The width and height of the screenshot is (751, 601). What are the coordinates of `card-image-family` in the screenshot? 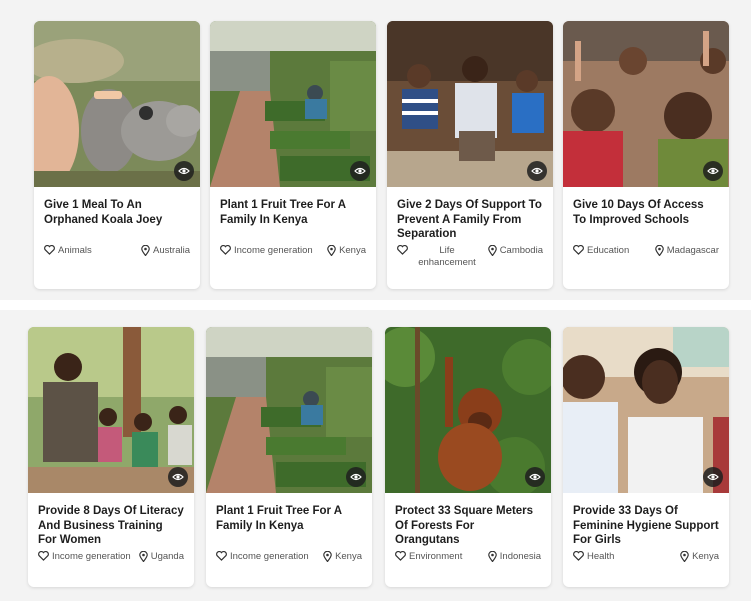 It's located at (470, 104).